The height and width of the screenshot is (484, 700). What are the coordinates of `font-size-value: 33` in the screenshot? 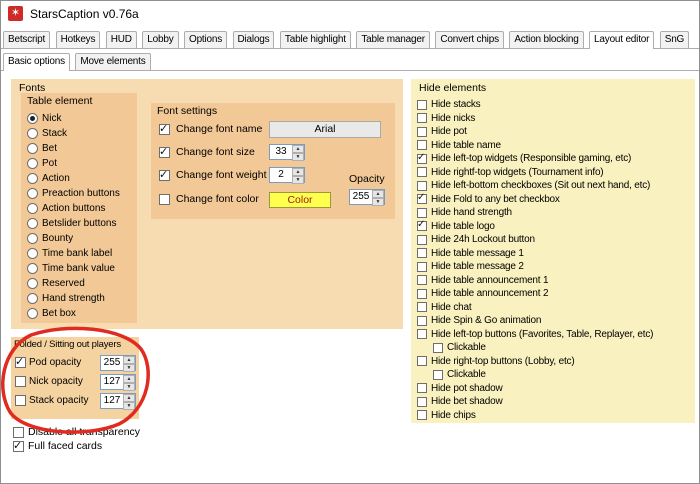 It's located at (281, 152).